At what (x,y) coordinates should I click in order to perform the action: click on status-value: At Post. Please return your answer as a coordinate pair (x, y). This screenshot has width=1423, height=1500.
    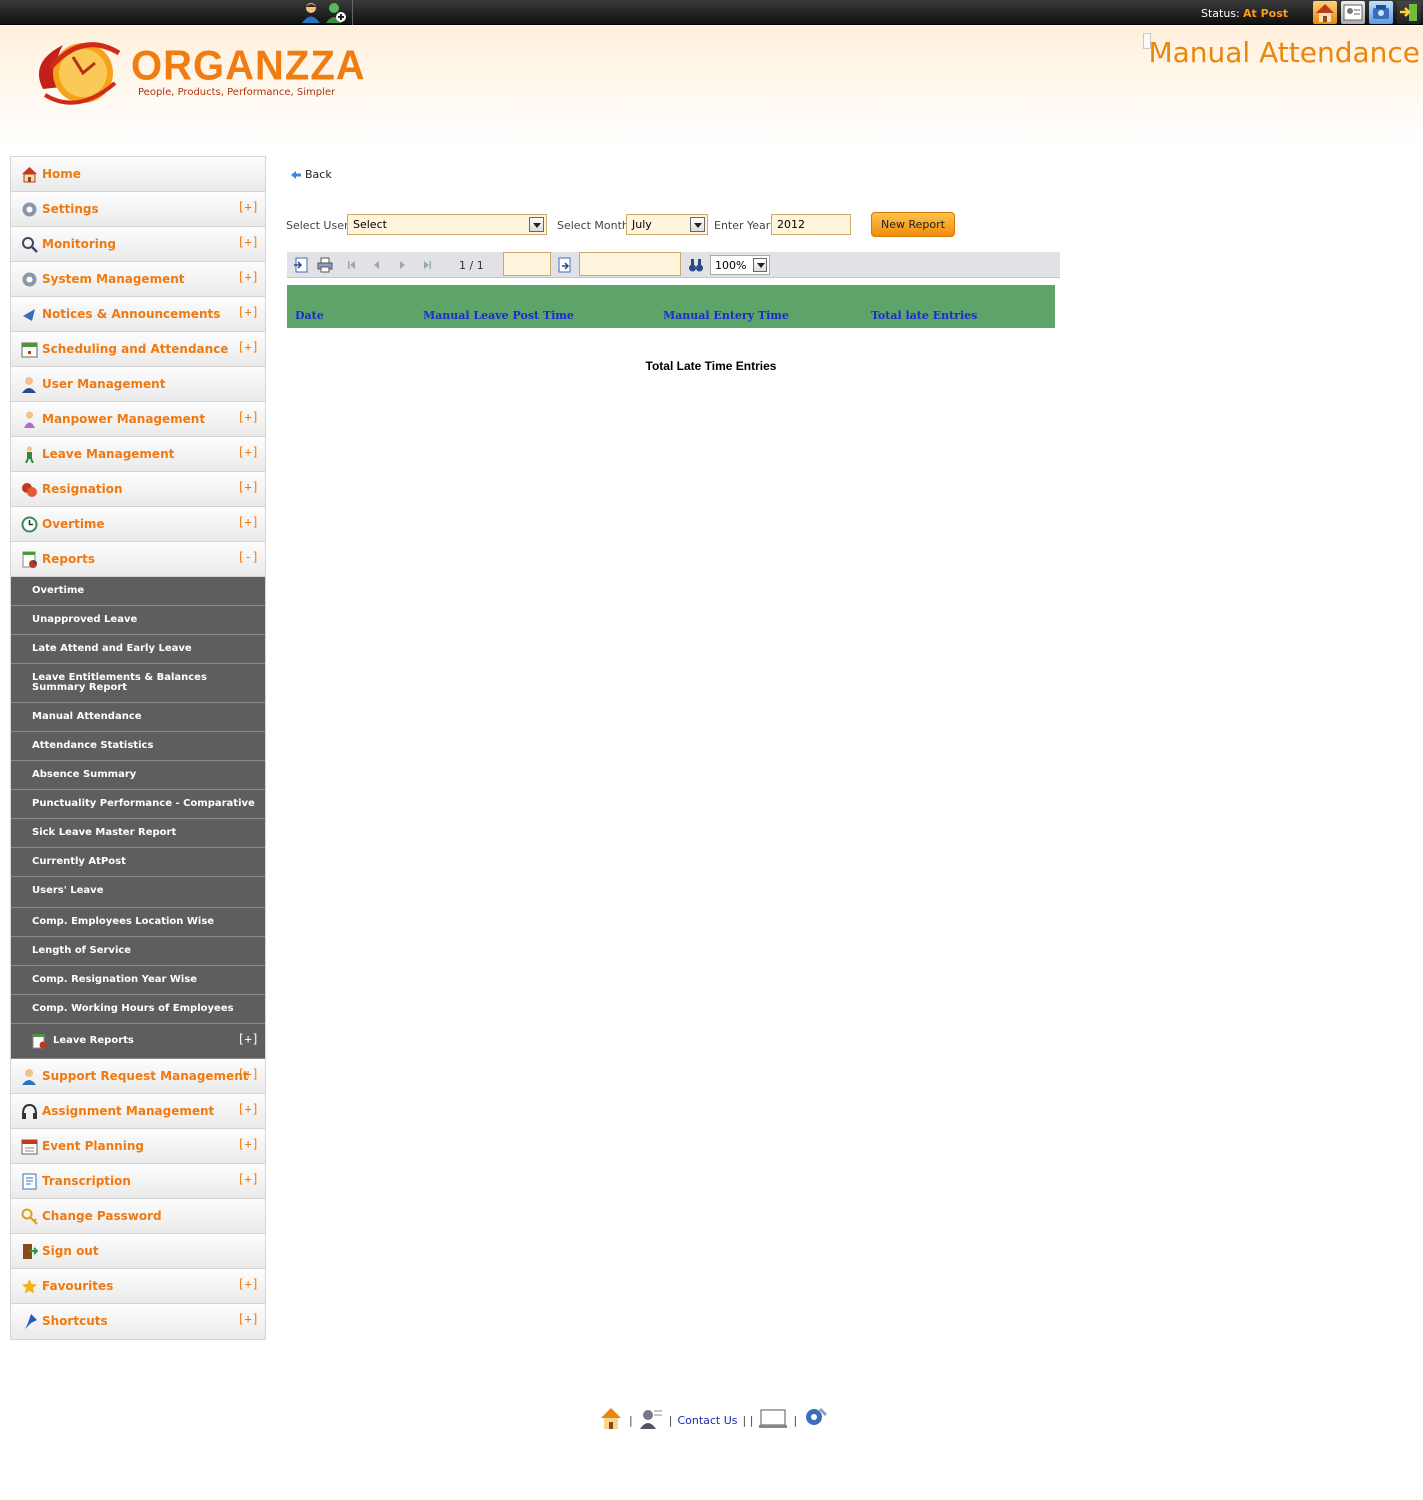
    Looking at the image, I should click on (1266, 13).